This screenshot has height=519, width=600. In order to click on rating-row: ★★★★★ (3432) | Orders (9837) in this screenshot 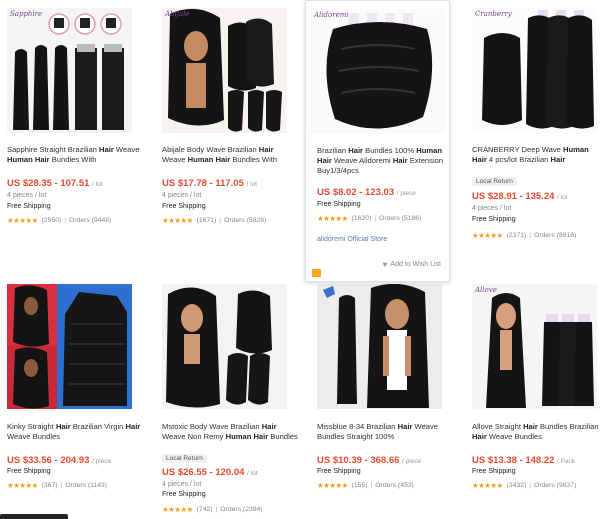, I will do `click(524, 485)`.